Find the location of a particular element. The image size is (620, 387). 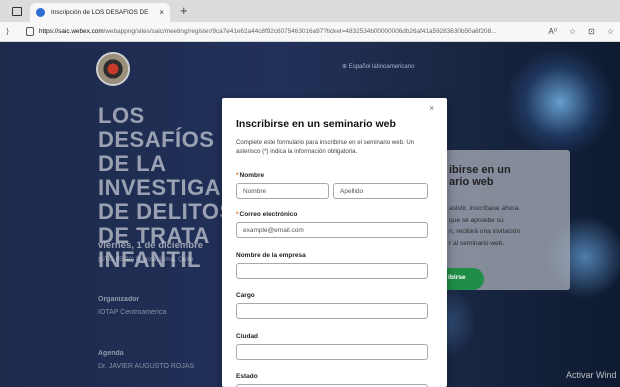

browser-tab: Inscripción de LOS DESAFIOS DE × is located at coordinates (100, 12).